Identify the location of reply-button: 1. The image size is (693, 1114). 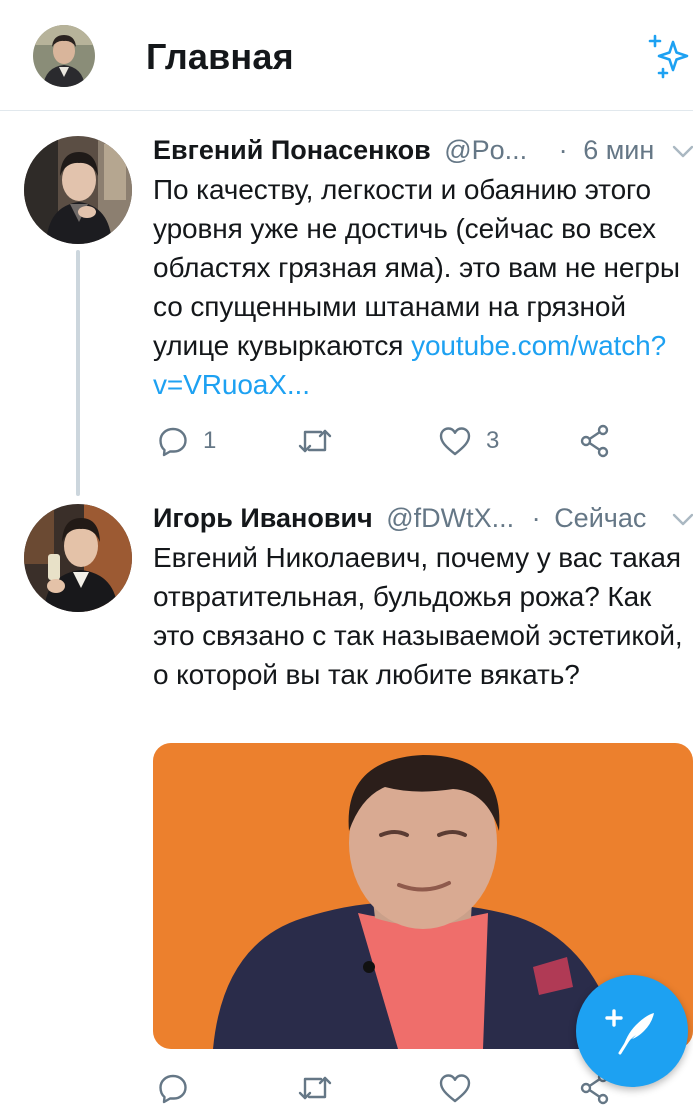
(186, 441).